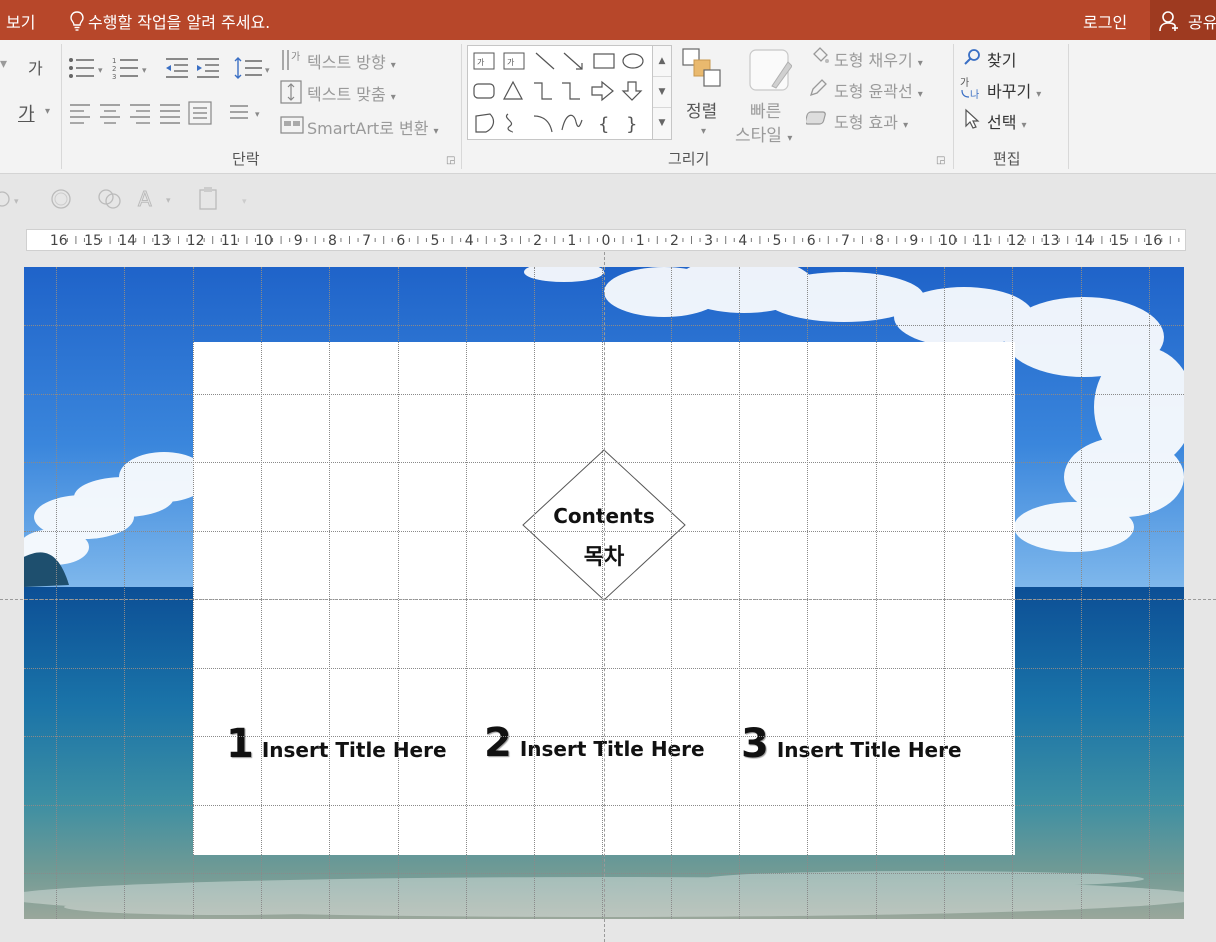  What do you see at coordinates (264, 241) in the screenshot?
I see `ruler-label: 10` at bounding box center [264, 241].